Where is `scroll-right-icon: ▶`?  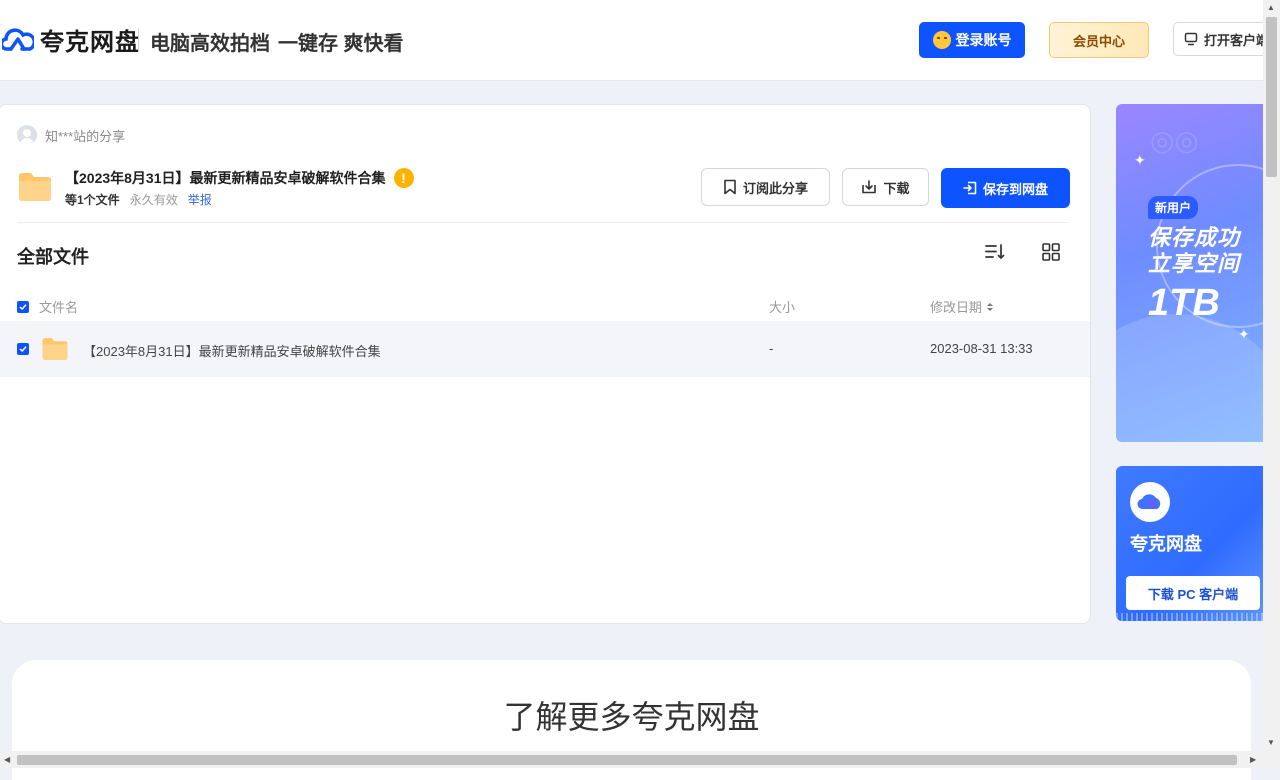 scroll-right-icon: ▶ is located at coordinates (1253, 759).